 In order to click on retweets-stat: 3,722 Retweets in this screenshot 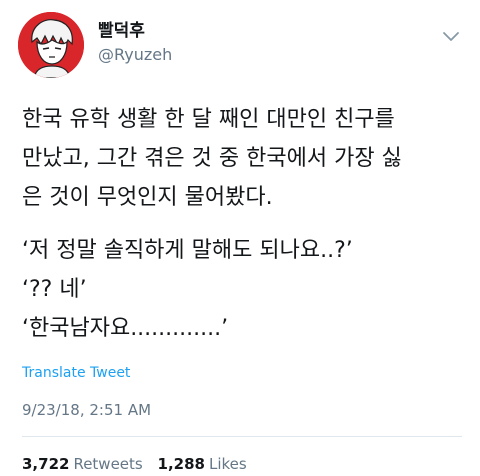, I will do `click(90, 464)`.